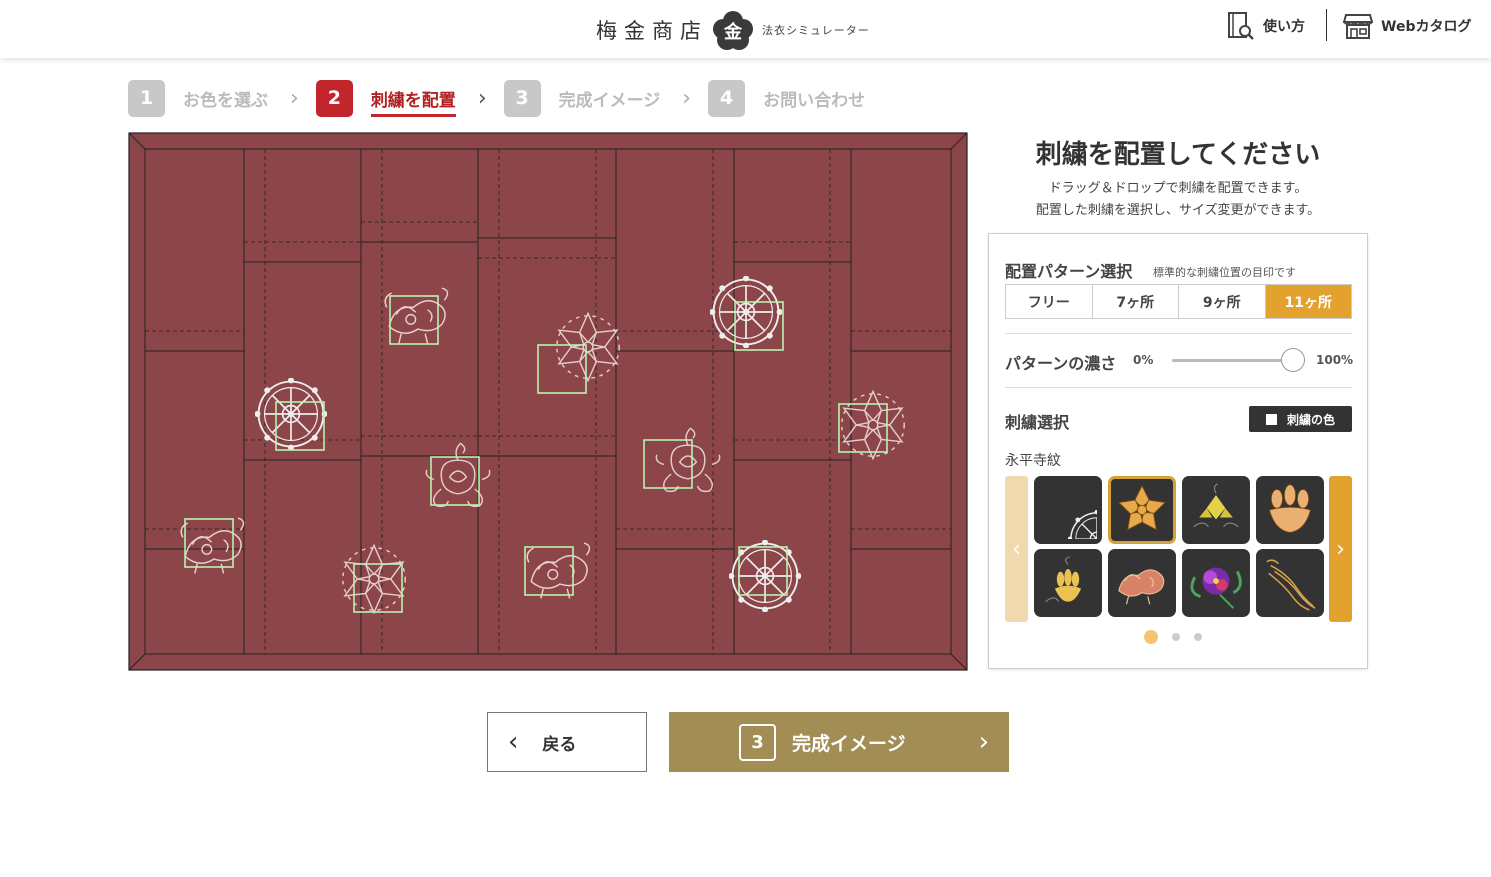 This screenshot has height=877, width=1491. I want to click on header-divider, so click(1326, 25).